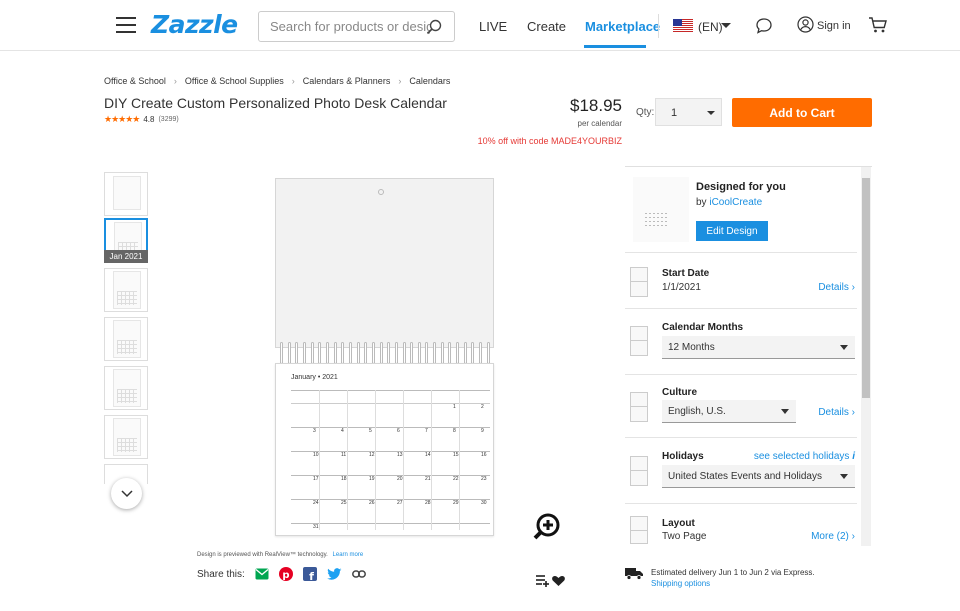 The image size is (960, 611). I want to click on user-icon, so click(805, 24).